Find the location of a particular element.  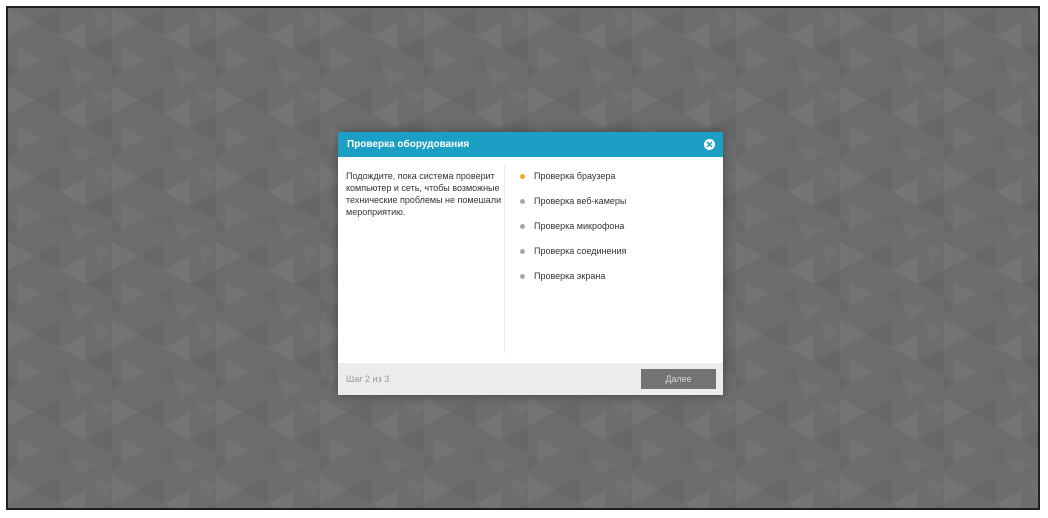

check-item-screen: Проверка экрана is located at coordinates (573, 276).